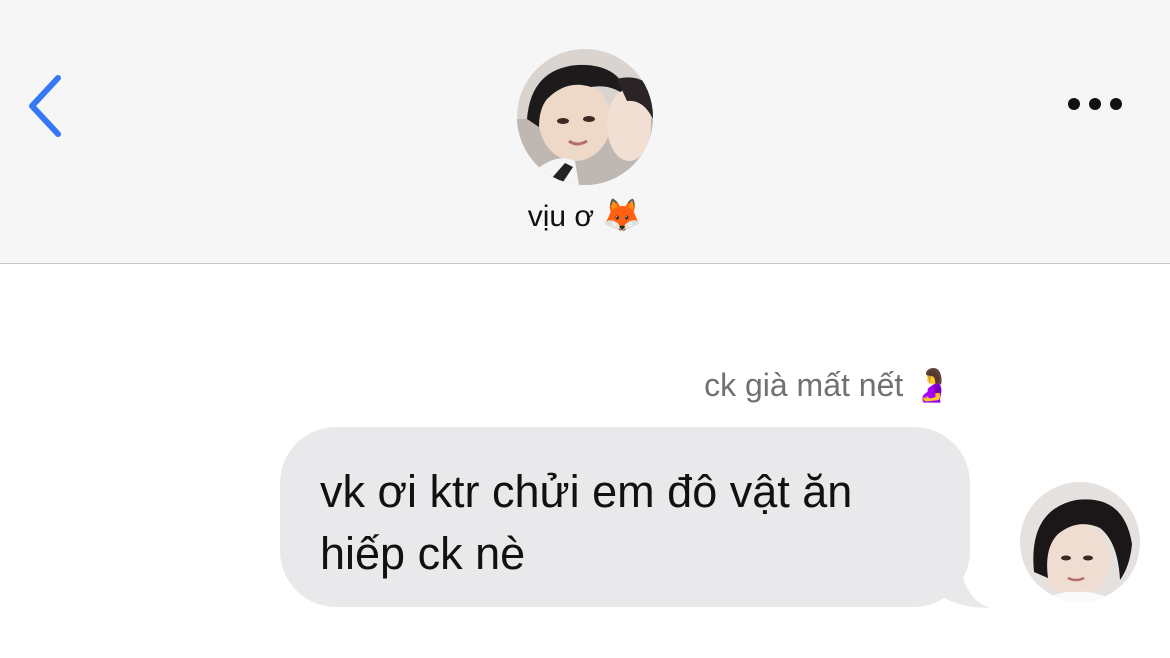  Describe the element at coordinates (561, 216) in the screenshot. I see `contact-name-text: vịu ơ` at that location.